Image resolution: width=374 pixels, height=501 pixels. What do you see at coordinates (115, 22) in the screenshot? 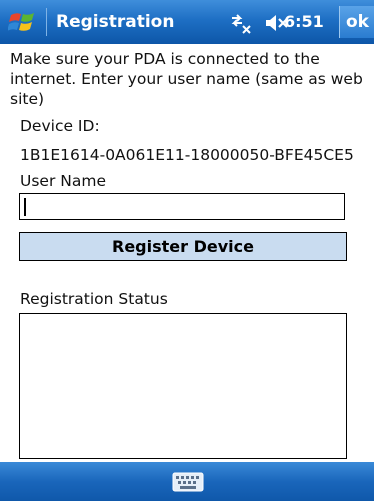
I see `window-title: Registration` at bounding box center [115, 22].